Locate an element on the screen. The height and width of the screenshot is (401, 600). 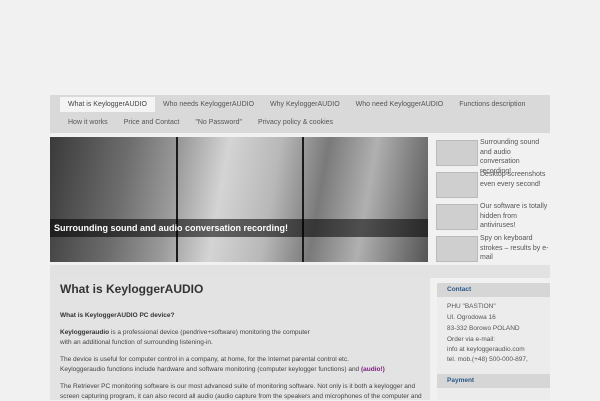
nav-item-what-is: What is KeyloggerAUDIO is located at coordinates (107, 104).